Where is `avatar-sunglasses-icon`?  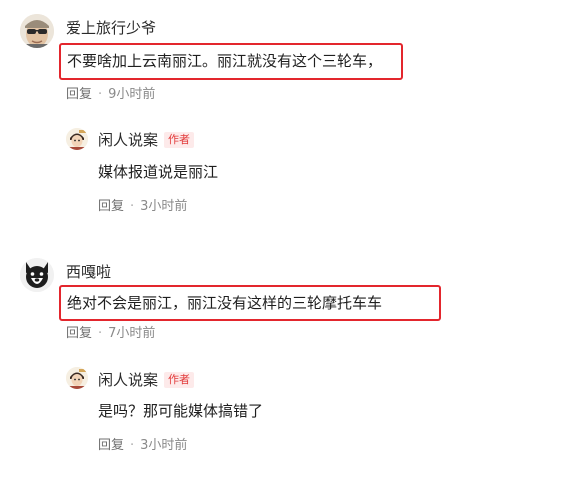
avatar-sunglasses-icon is located at coordinates (37, 31).